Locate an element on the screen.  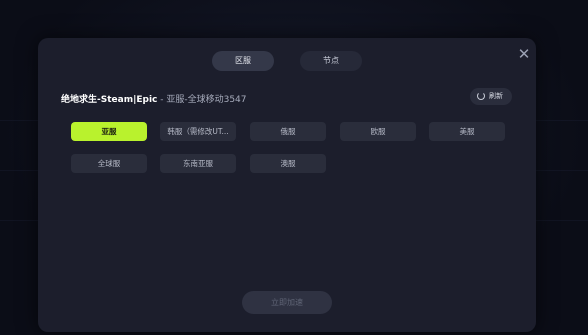
tab-region: 区服 is located at coordinates (243, 61).